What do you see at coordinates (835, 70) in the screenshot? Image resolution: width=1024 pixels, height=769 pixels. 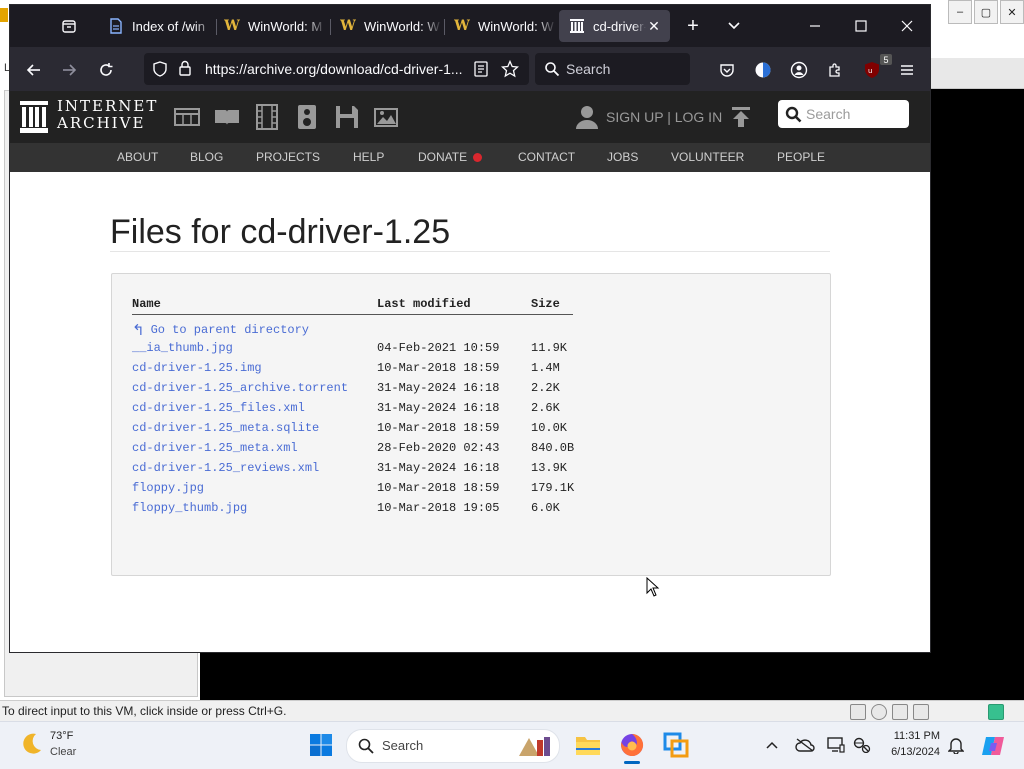 I see `extensions-icon` at bounding box center [835, 70].